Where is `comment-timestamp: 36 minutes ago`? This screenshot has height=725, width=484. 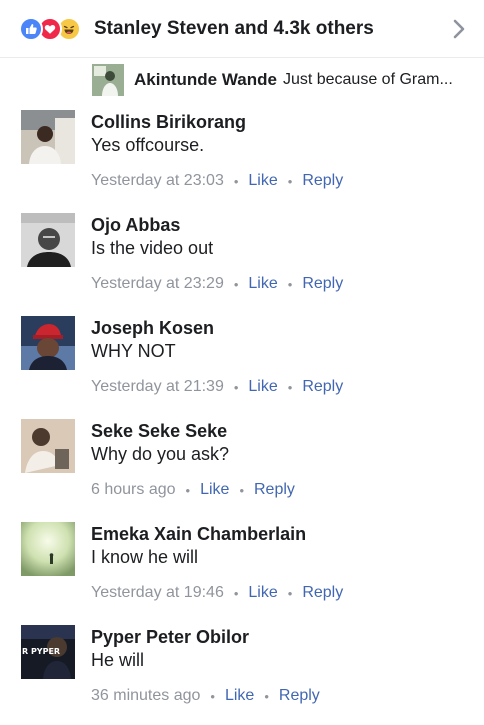 comment-timestamp: 36 minutes ago is located at coordinates (145, 696).